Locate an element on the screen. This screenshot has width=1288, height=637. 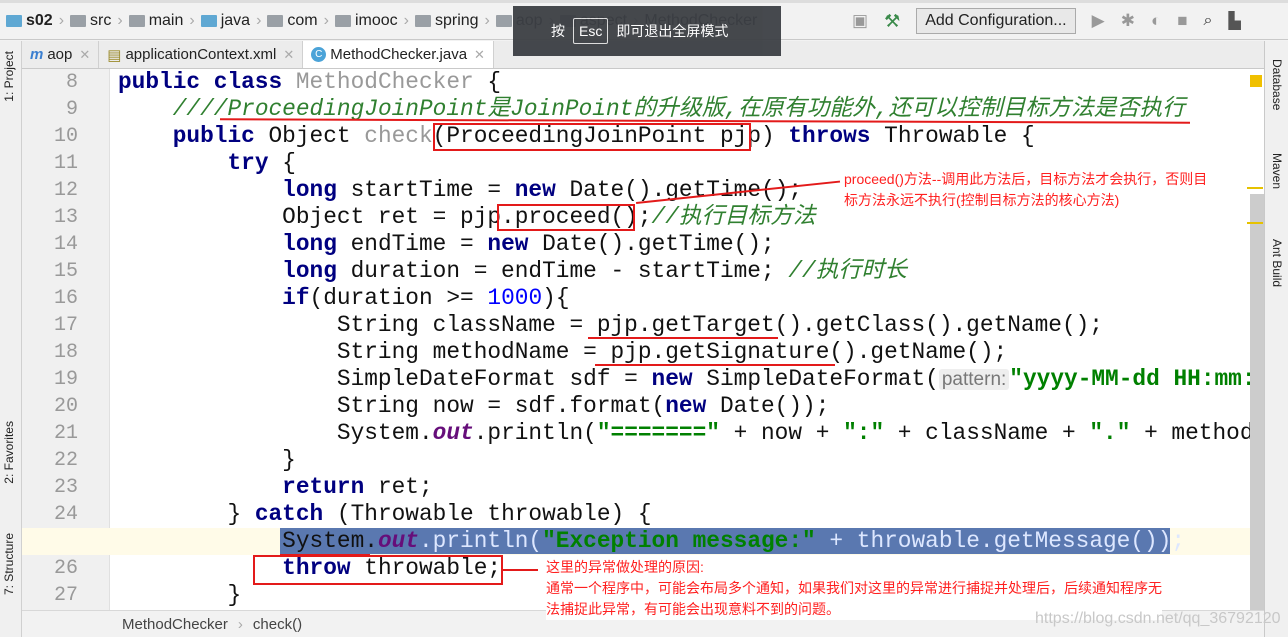
right-tool-strip: Database Maven Ant Build is located at coordinates (1276, 339).